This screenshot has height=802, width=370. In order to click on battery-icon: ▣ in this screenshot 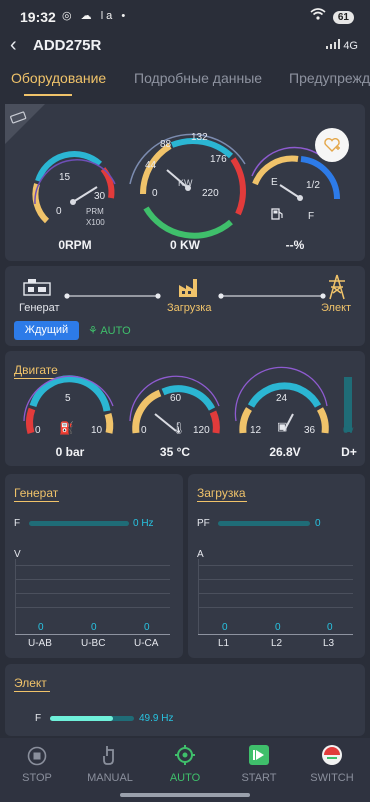, I will do `click(282, 427)`.